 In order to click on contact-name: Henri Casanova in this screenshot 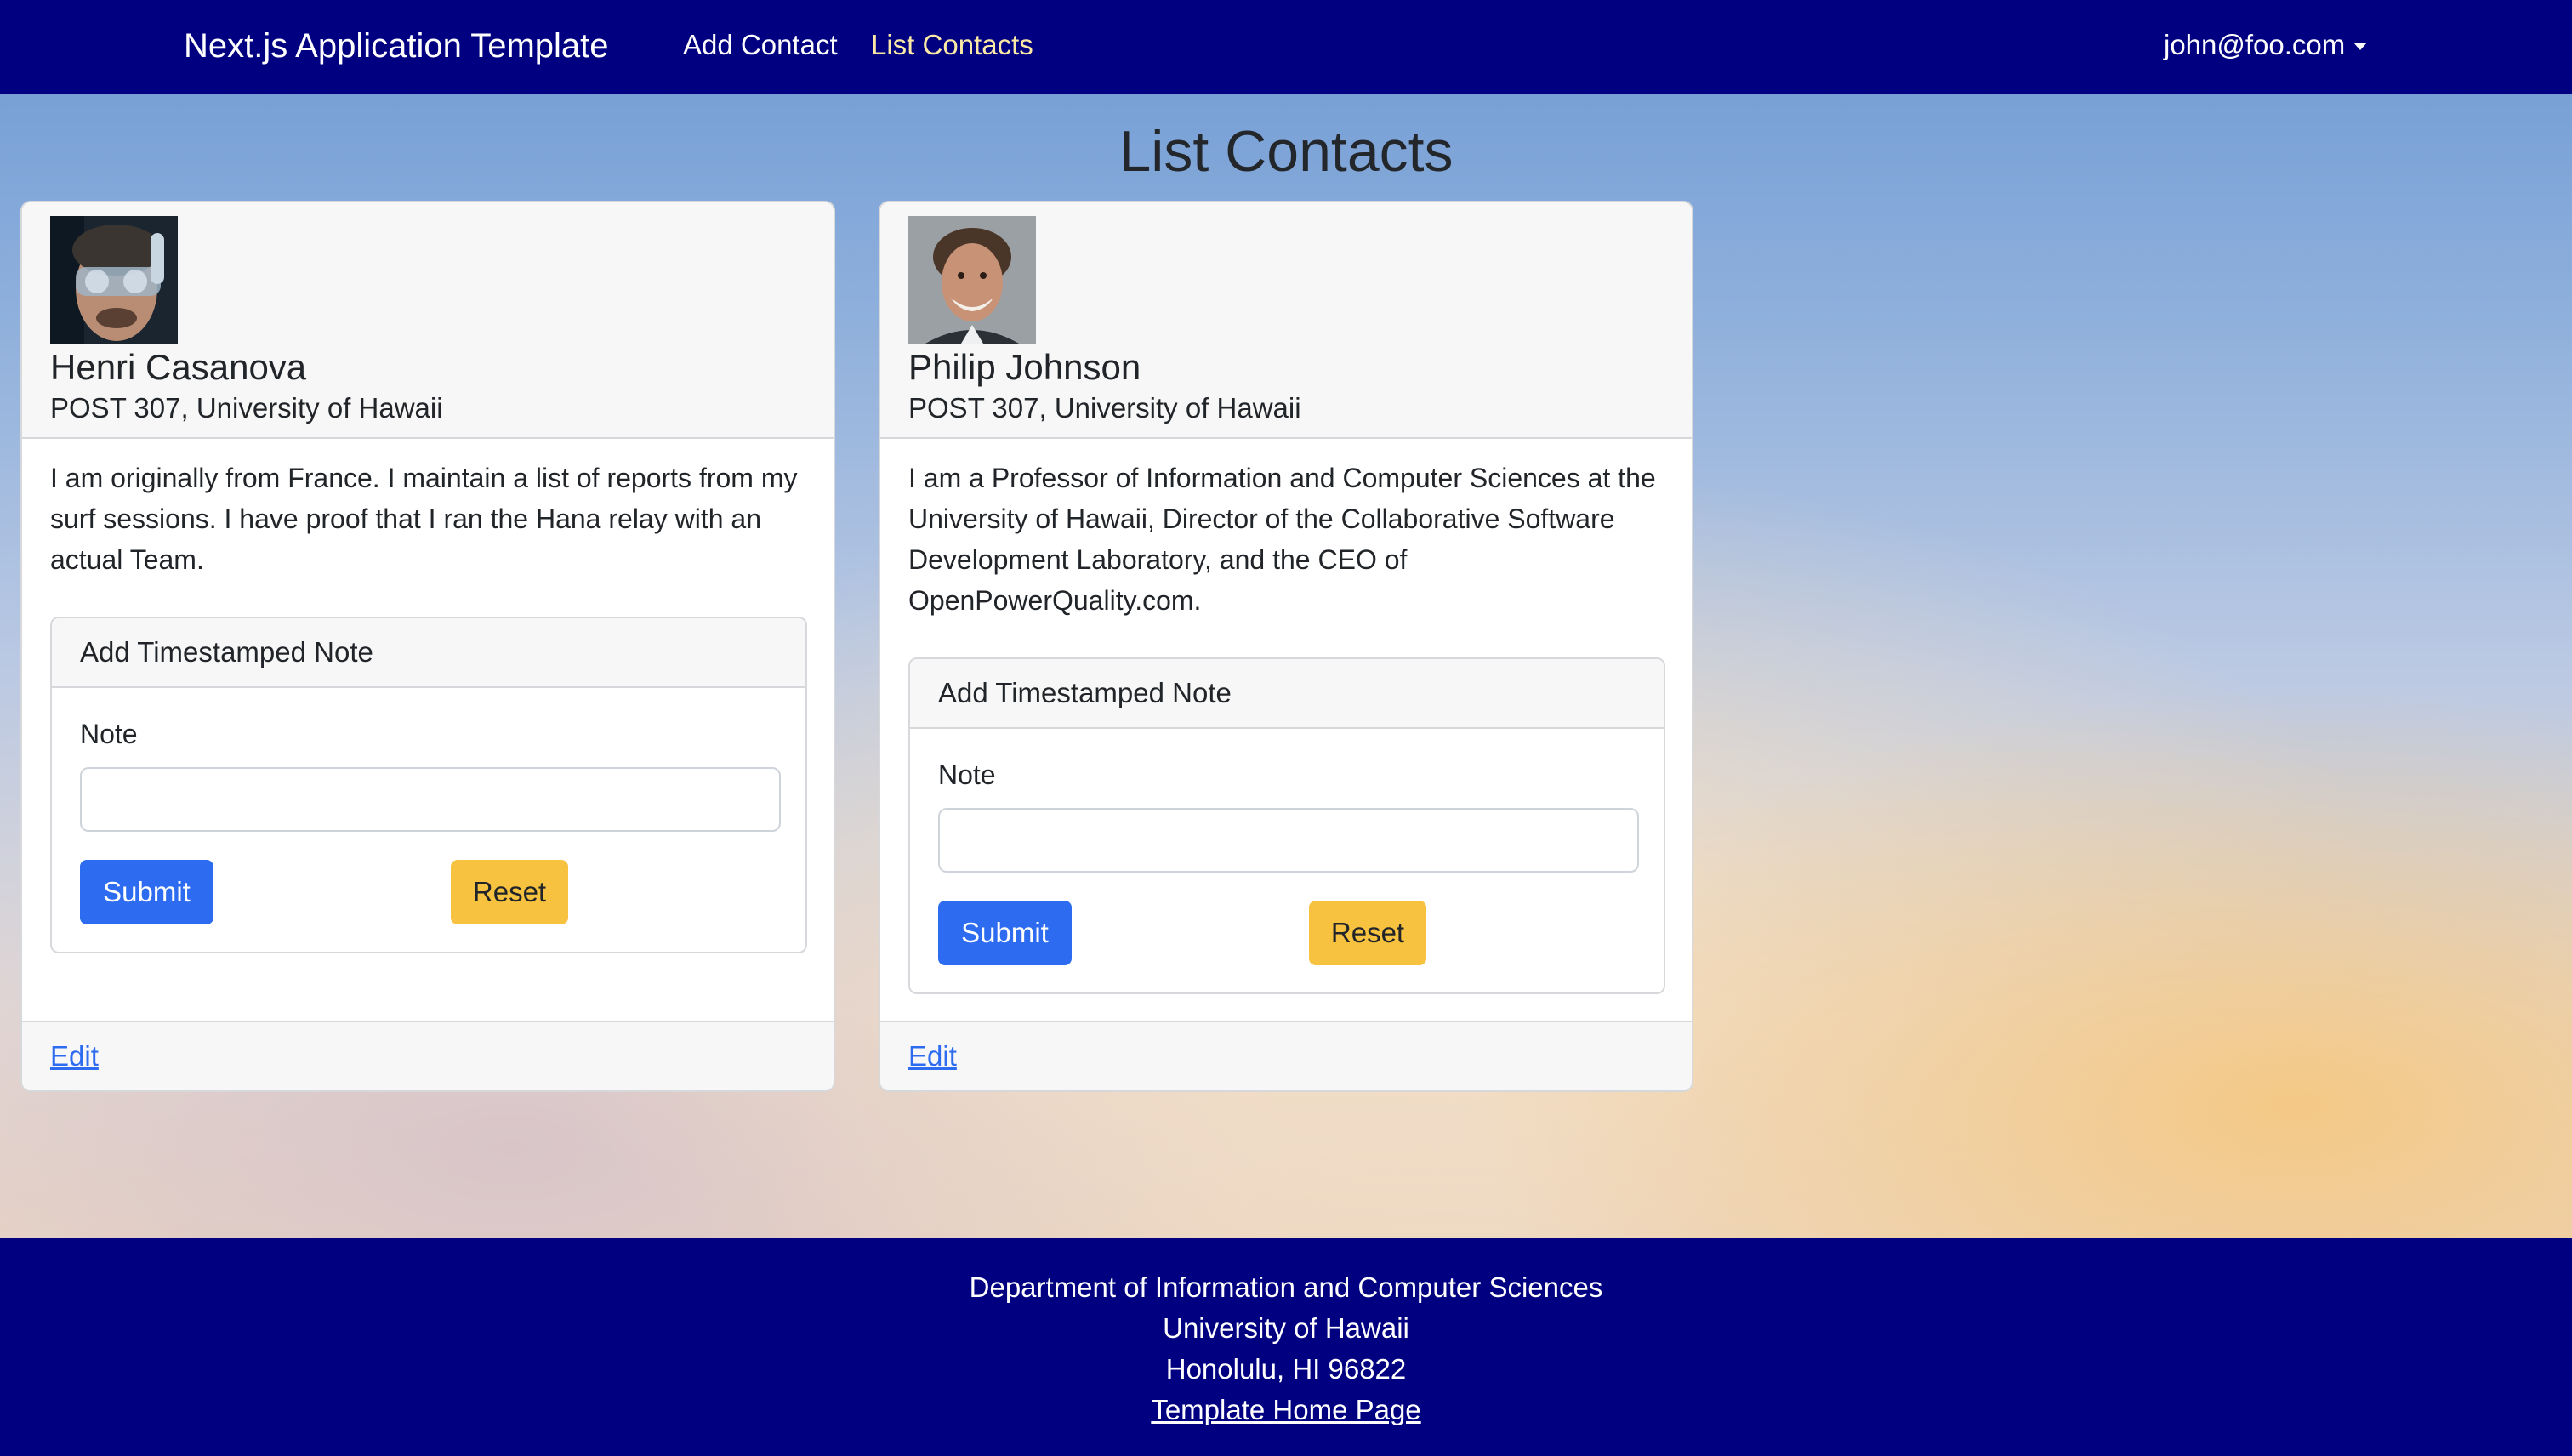, I will do `click(179, 367)`.